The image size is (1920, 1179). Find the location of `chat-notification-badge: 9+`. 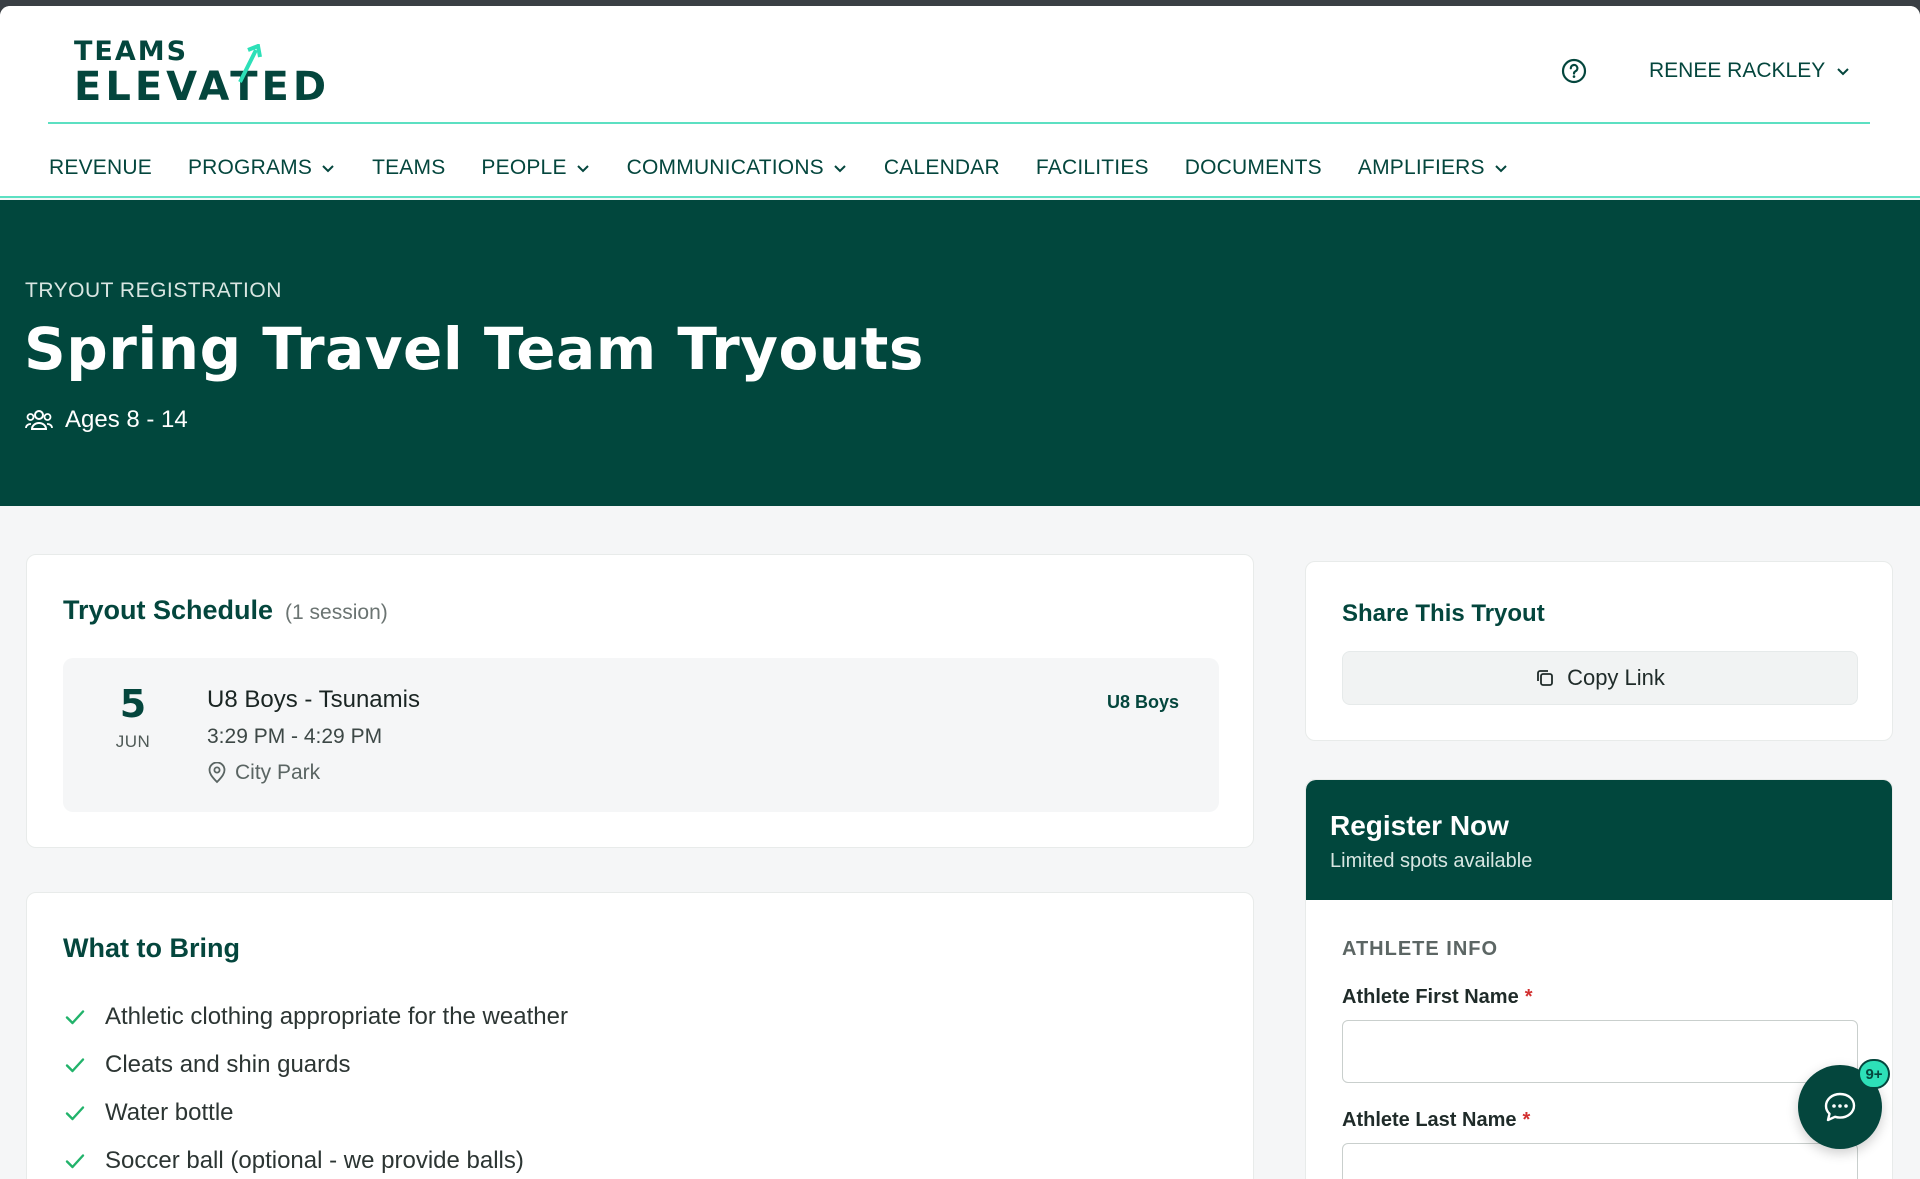

chat-notification-badge: 9+ is located at coordinates (1874, 1074).